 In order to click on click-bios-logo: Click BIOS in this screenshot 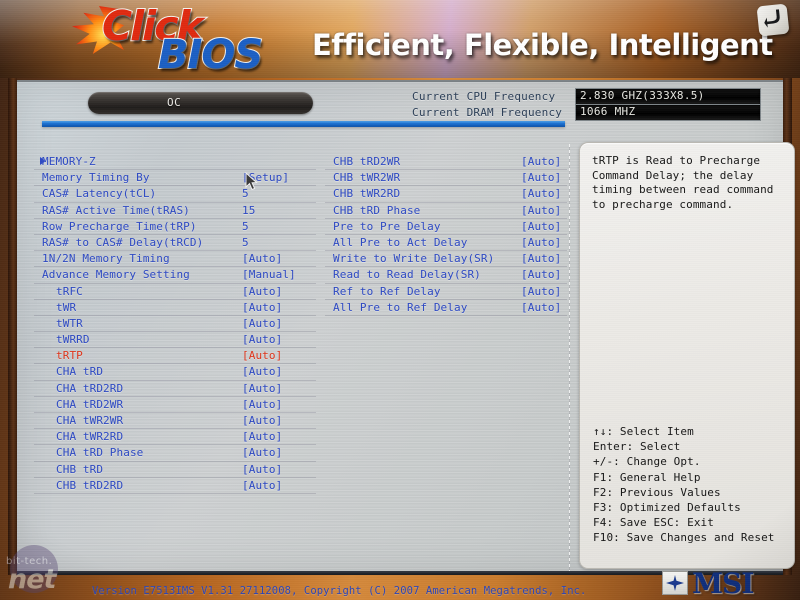, I will do `click(197, 39)`.